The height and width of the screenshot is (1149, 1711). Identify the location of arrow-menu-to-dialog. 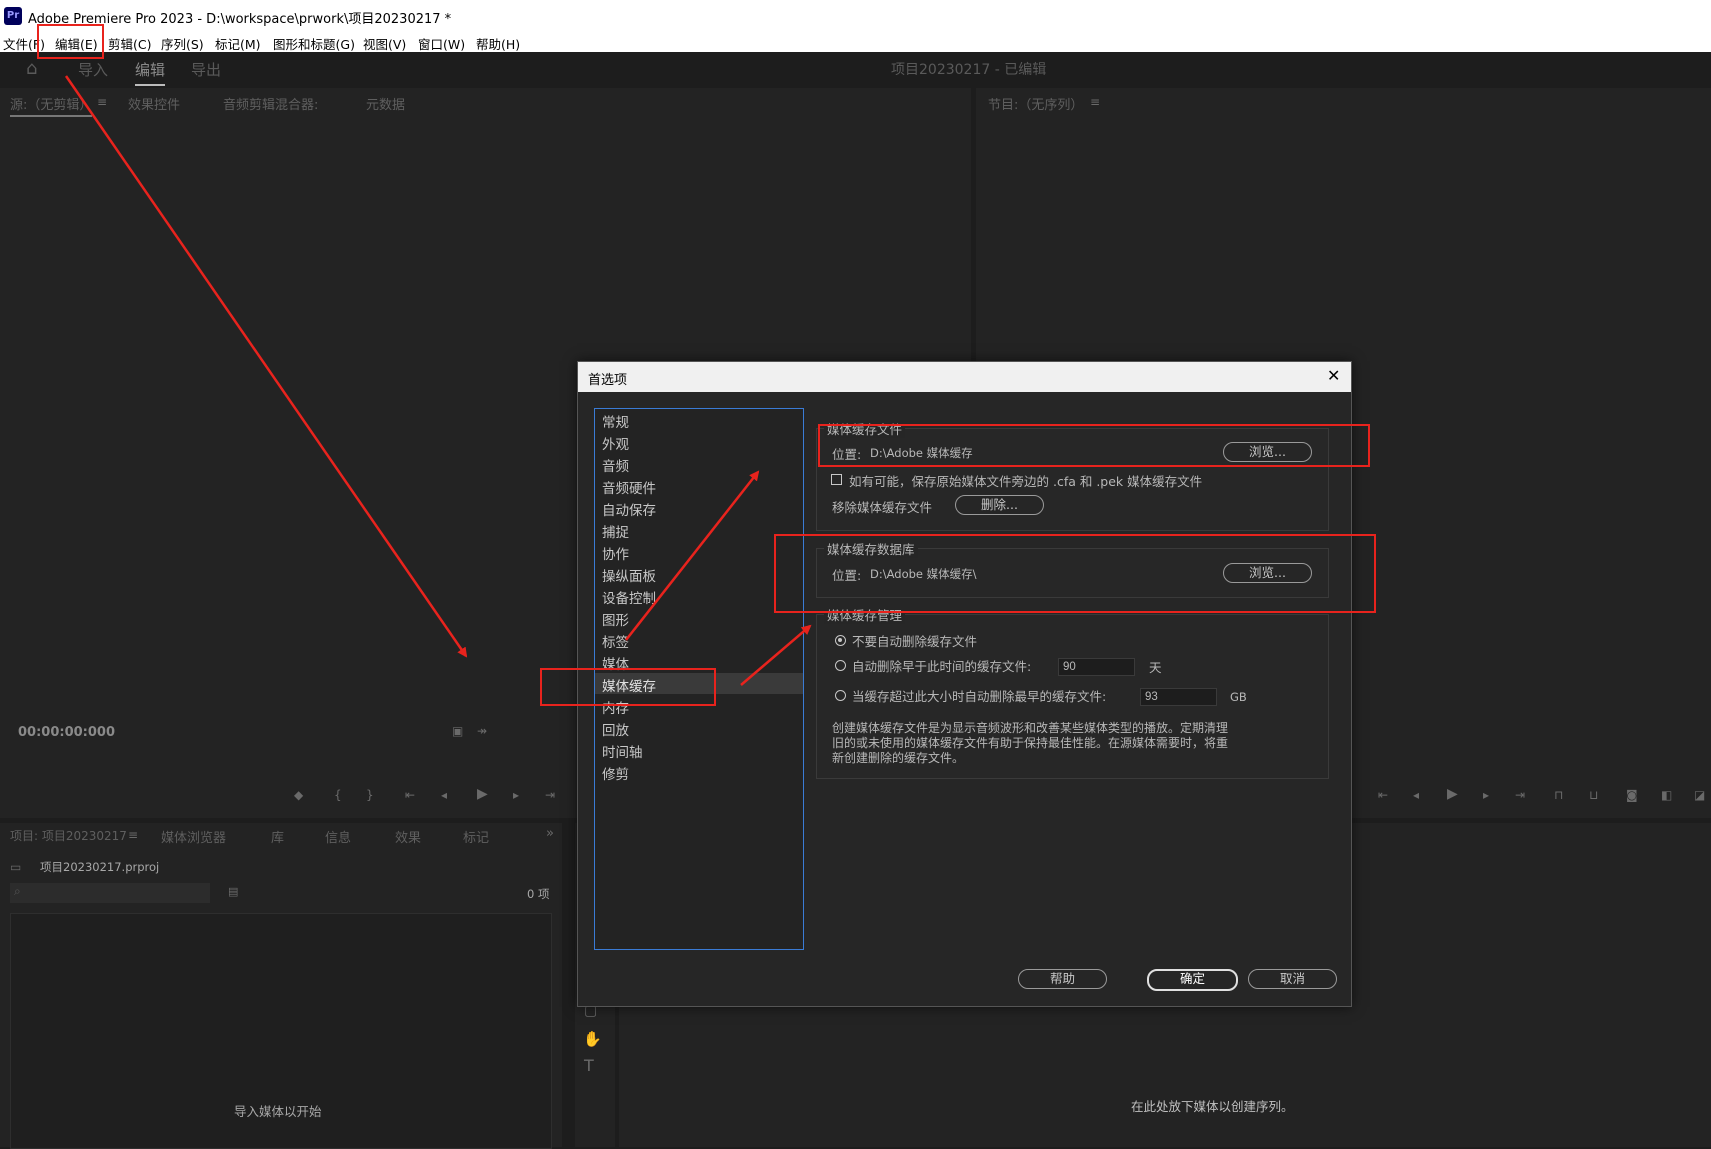
(266, 366).